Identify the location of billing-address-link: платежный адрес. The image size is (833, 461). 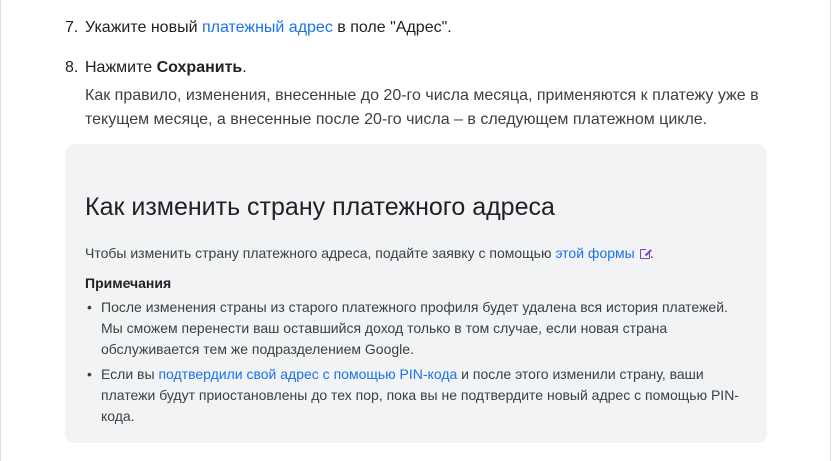
(267, 27).